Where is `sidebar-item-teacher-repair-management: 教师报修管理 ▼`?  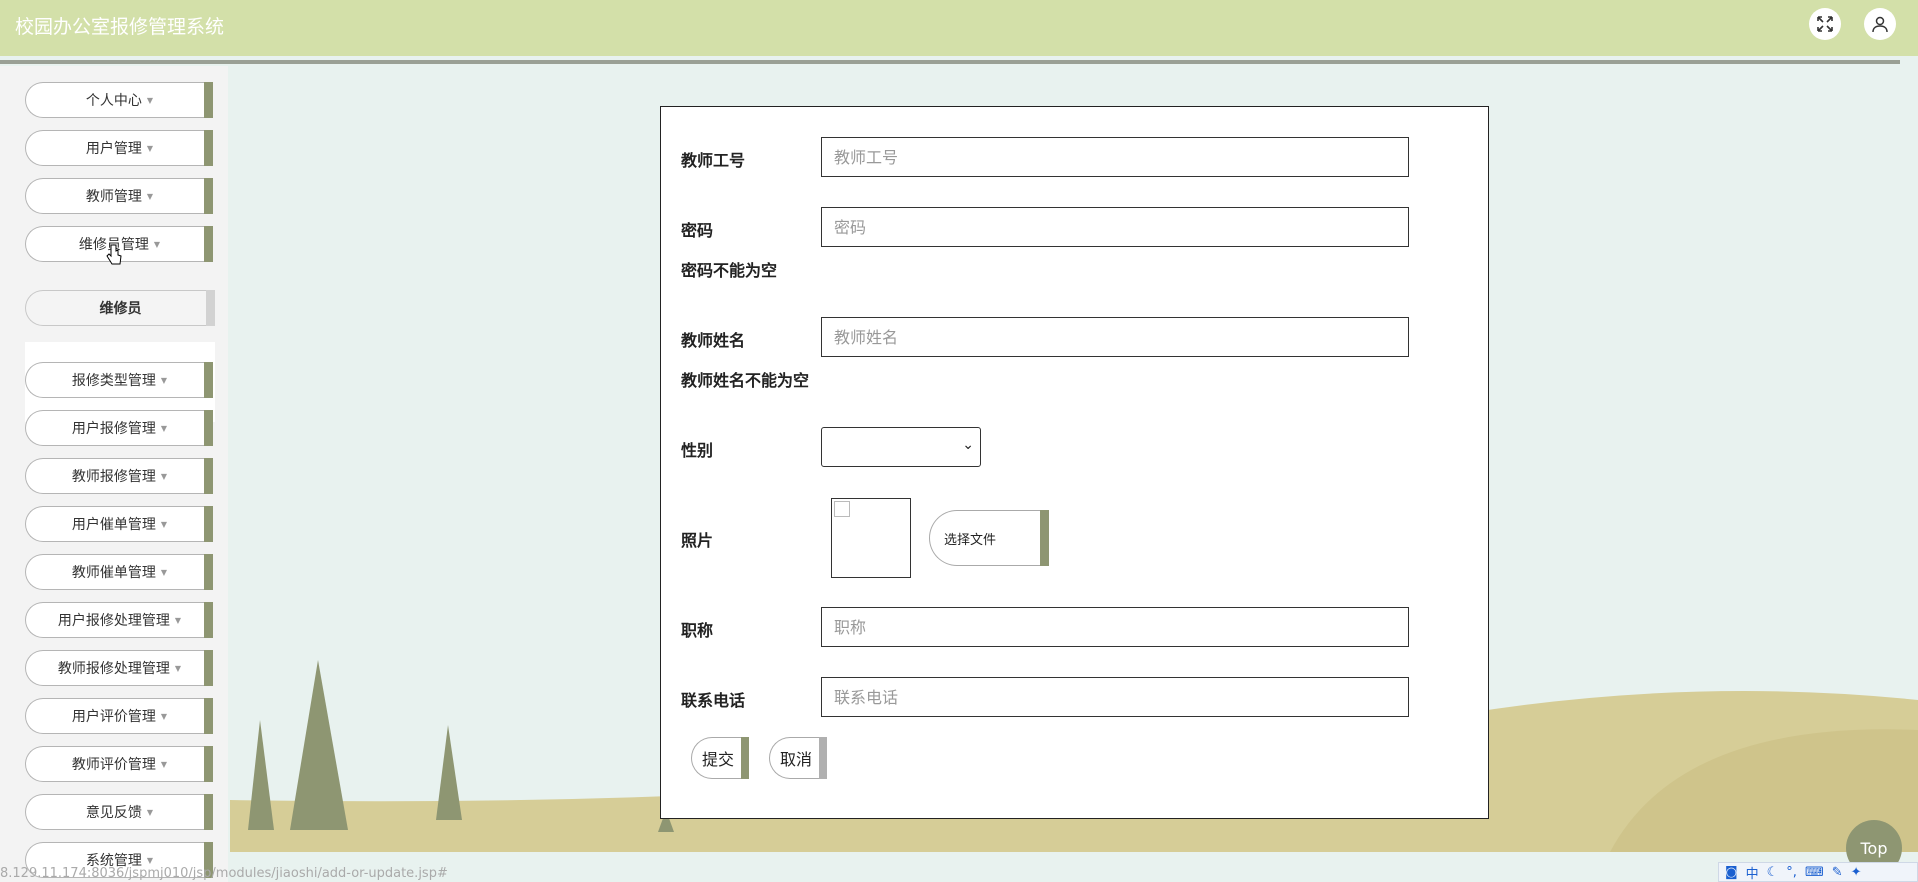 sidebar-item-teacher-repair-management: 教师报修管理 ▼ is located at coordinates (119, 476).